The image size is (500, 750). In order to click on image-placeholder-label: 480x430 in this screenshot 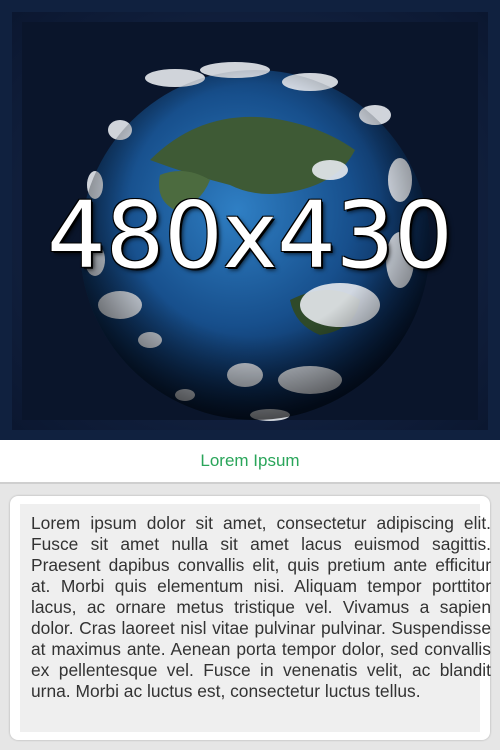, I will do `click(250, 235)`.